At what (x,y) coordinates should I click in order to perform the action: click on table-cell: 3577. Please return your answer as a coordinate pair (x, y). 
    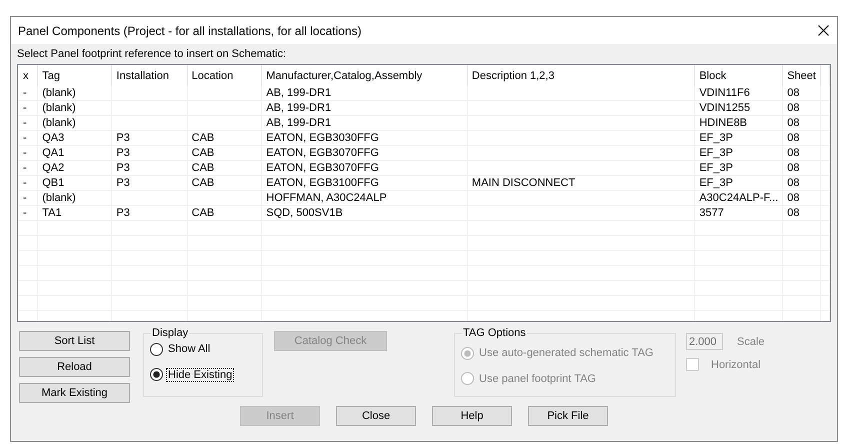
    Looking at the image, I should click on (711, 213).